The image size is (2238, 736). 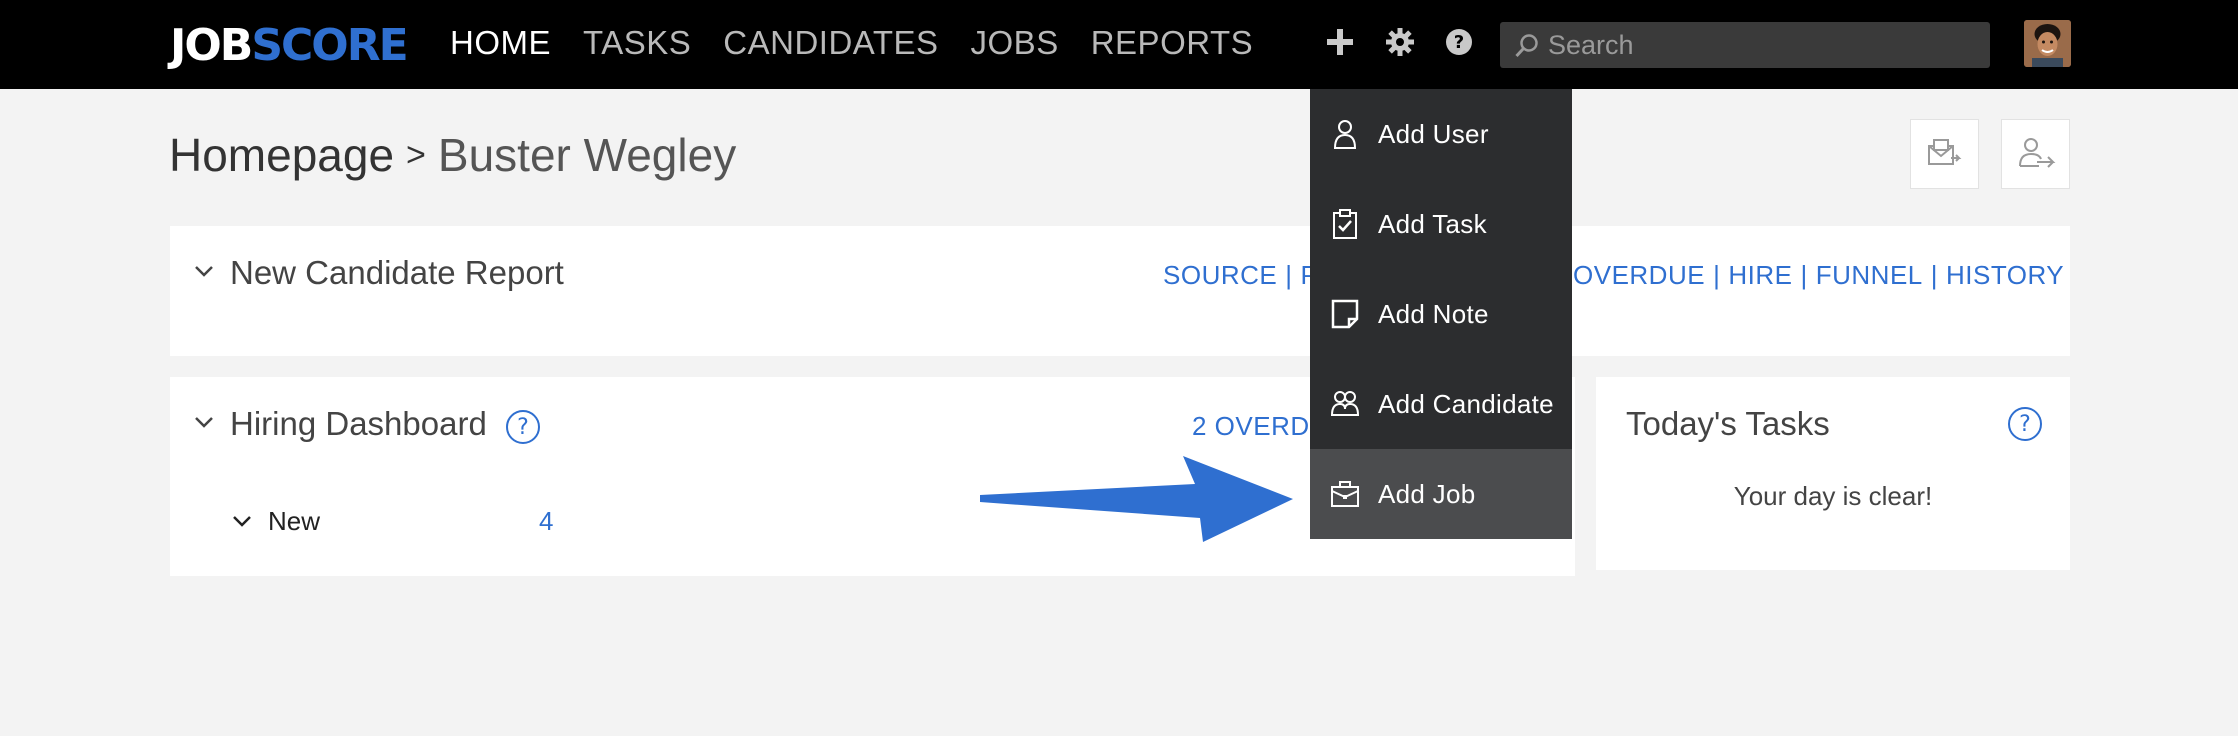 I want to click on clipboard-check-icon, so click(x=1345, y=224).